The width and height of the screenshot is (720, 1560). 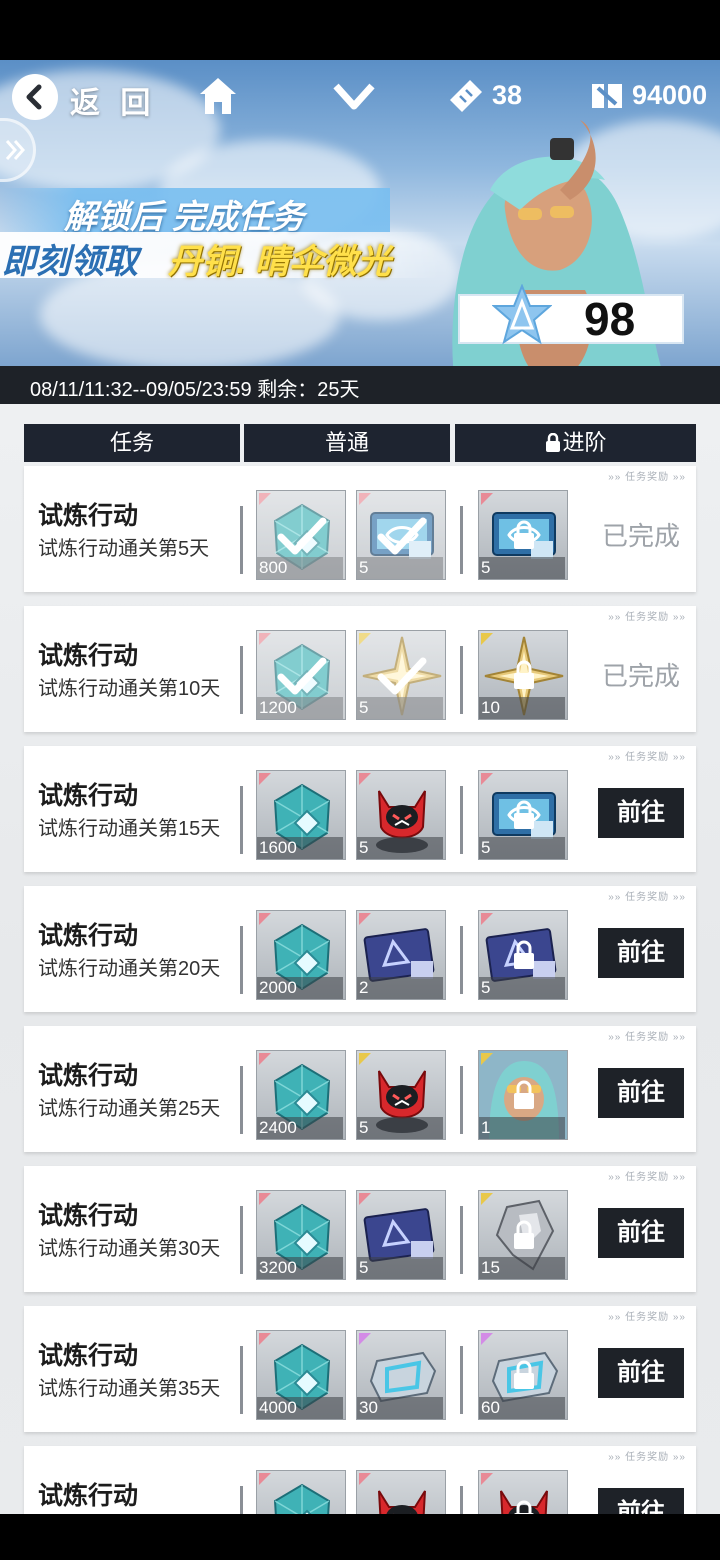 What do you see at coordinates (523, 1095) in the screenshot?
I see `reward-item: 1` at bounding box center [523, 1095].